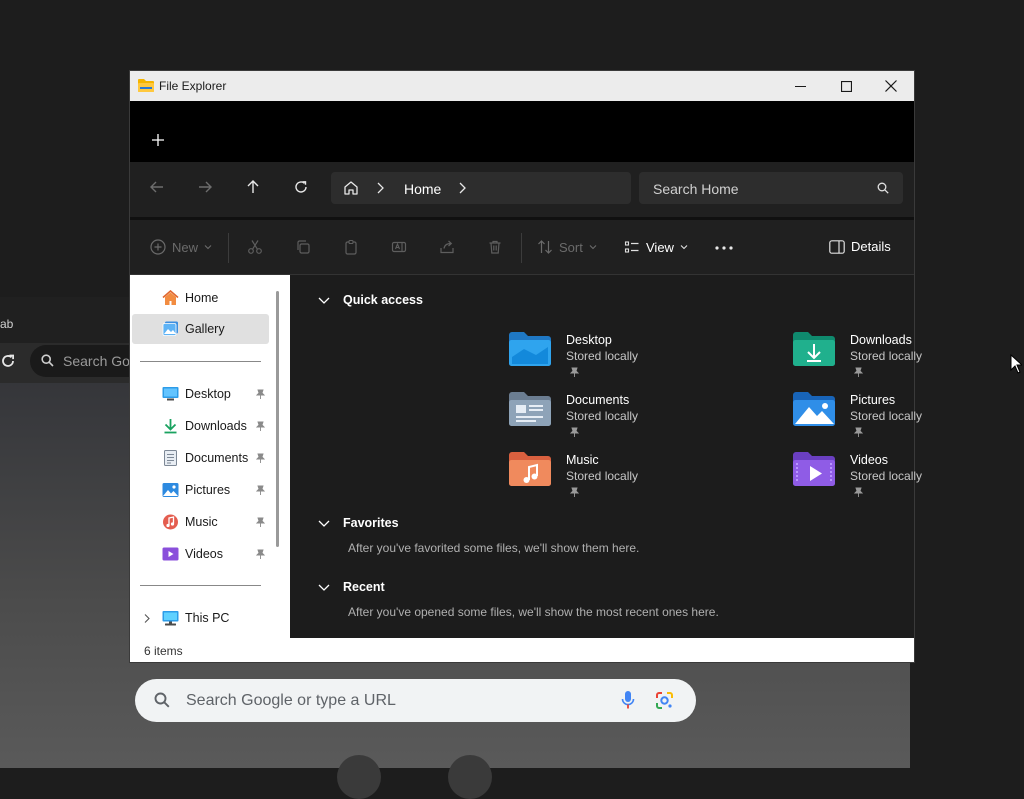 The height and width of the screenshot is (799, 1024). Describe the element at coordinates (447, 247) in the screenshot. I see `share-icon` at that location.